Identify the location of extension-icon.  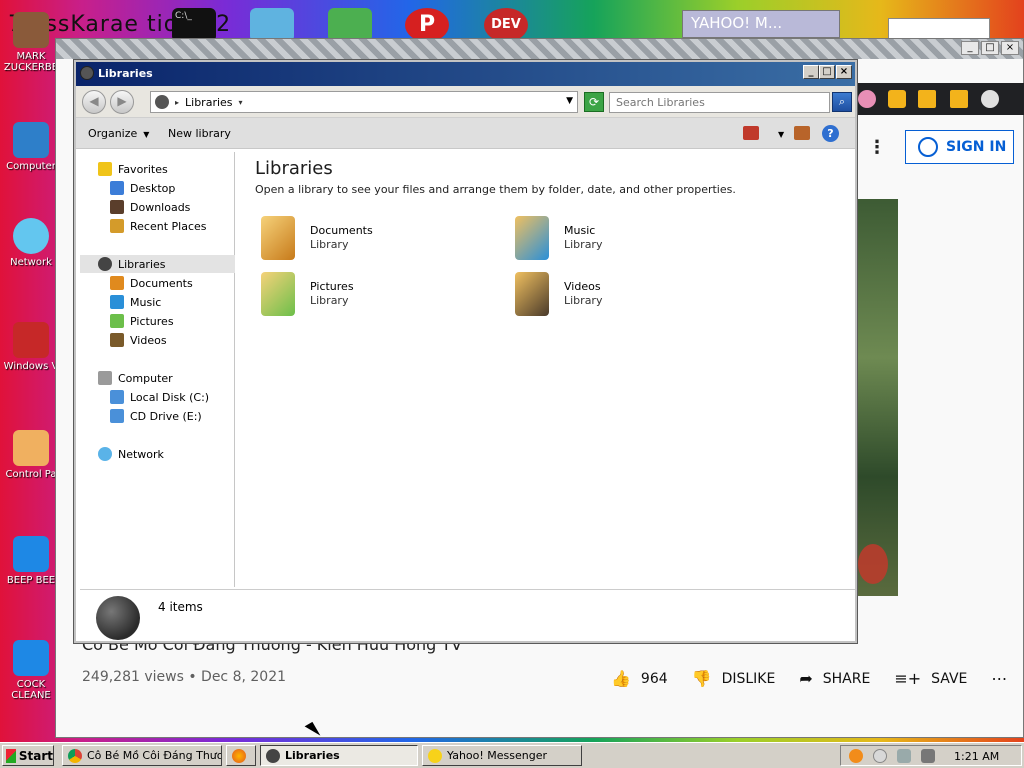
(867, 99).